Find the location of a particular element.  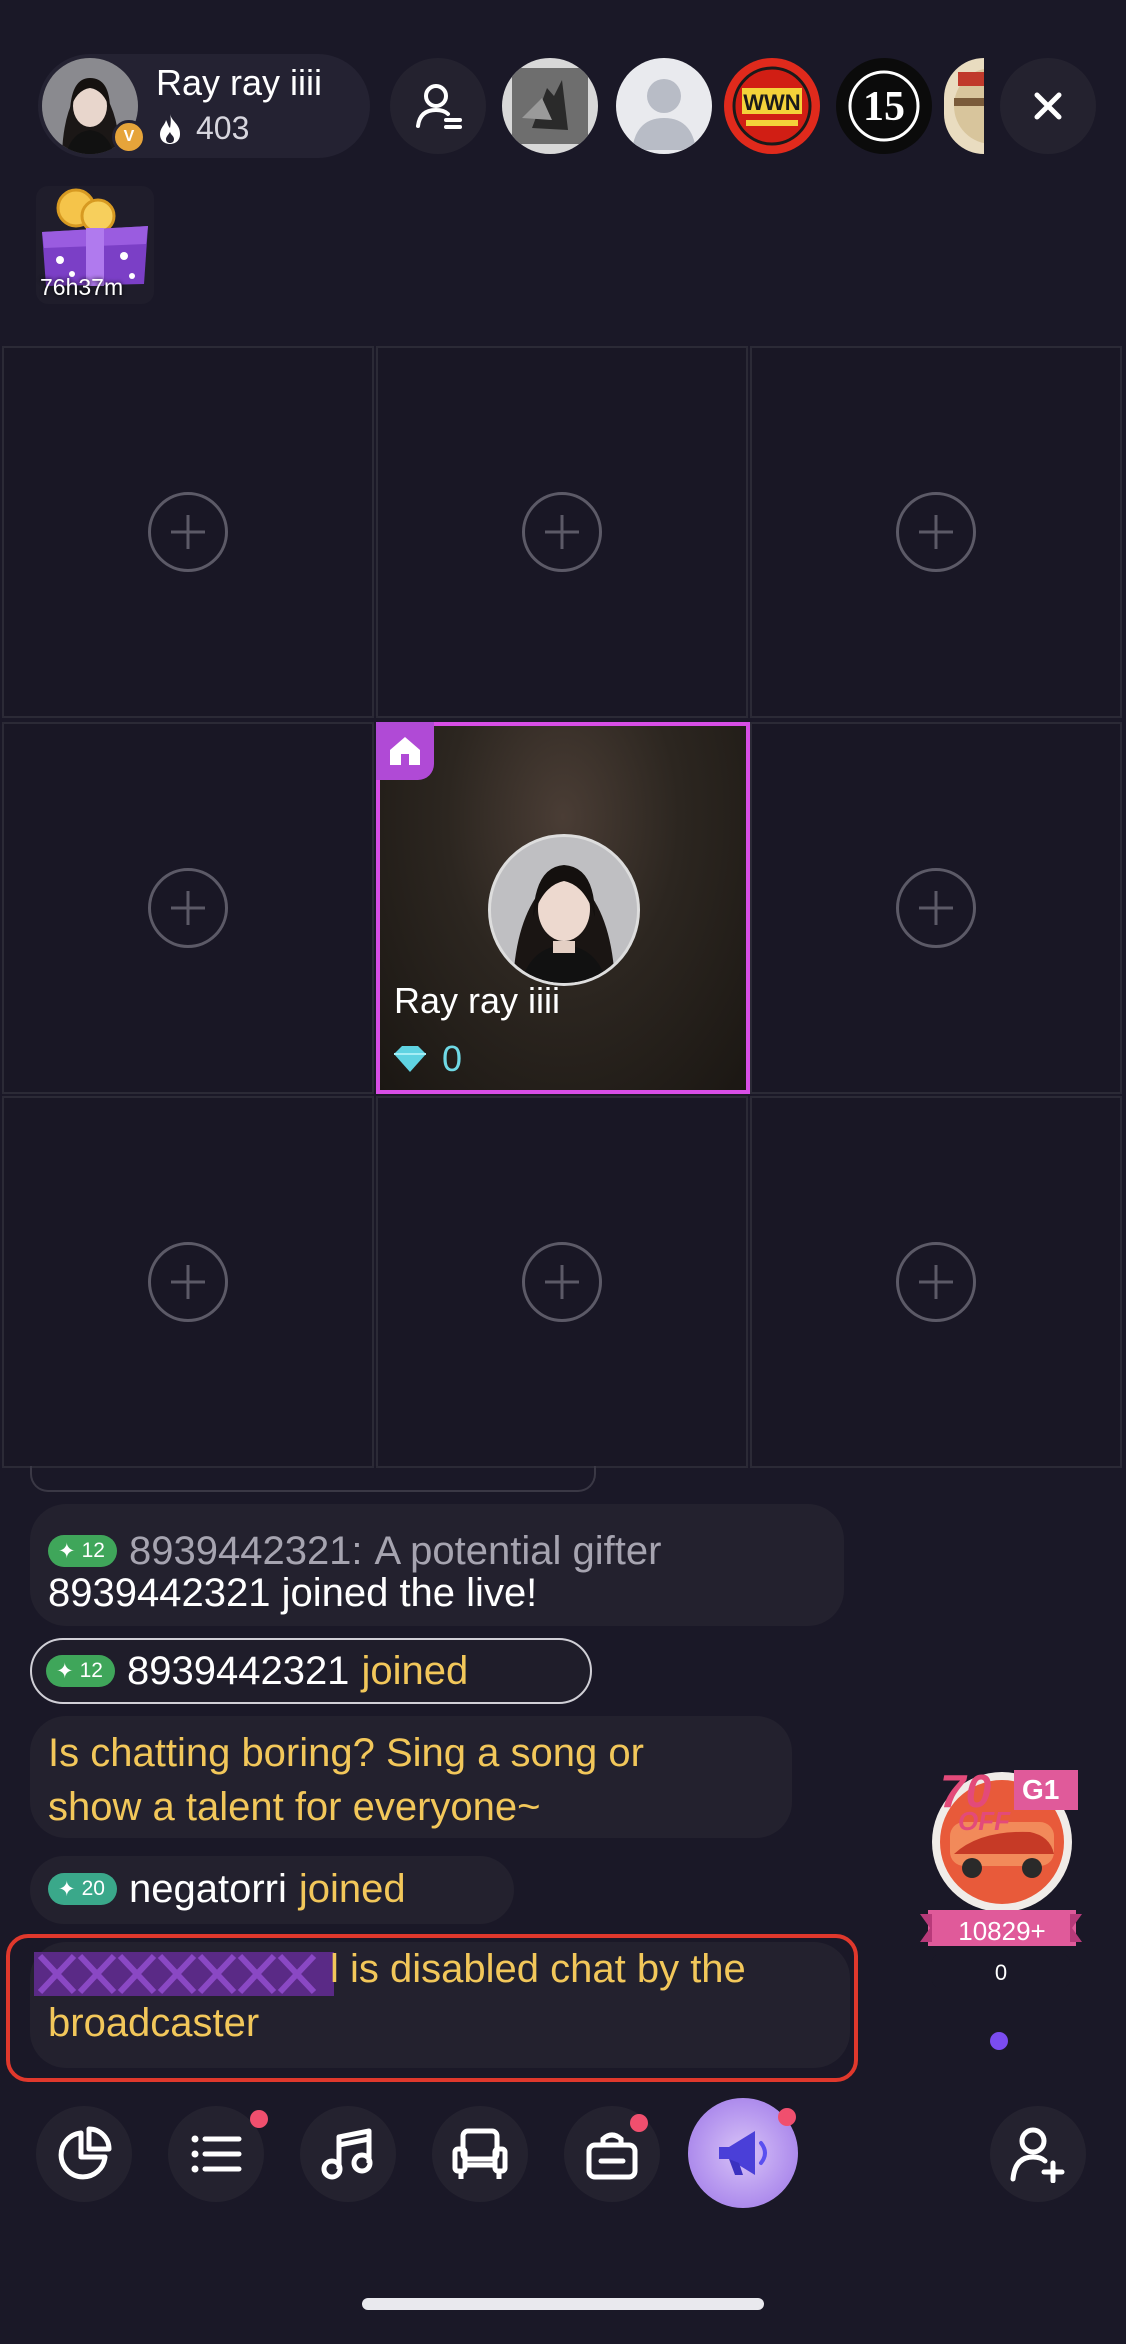

host-name: Ray ray iiii is located at coordinates (239, 82).